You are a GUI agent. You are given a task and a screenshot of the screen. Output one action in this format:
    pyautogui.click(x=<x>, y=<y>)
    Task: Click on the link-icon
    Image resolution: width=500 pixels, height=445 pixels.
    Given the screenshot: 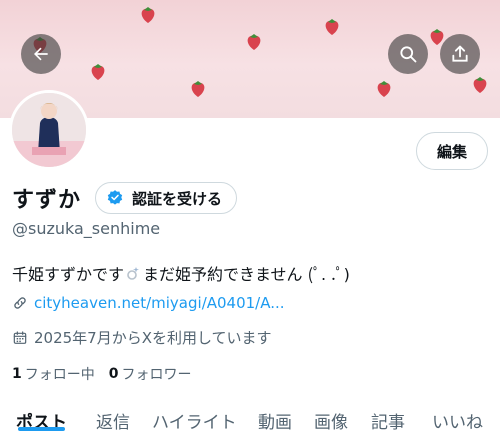 What is the action you would take?
    pyautogui.click(x=20, y=303)
    